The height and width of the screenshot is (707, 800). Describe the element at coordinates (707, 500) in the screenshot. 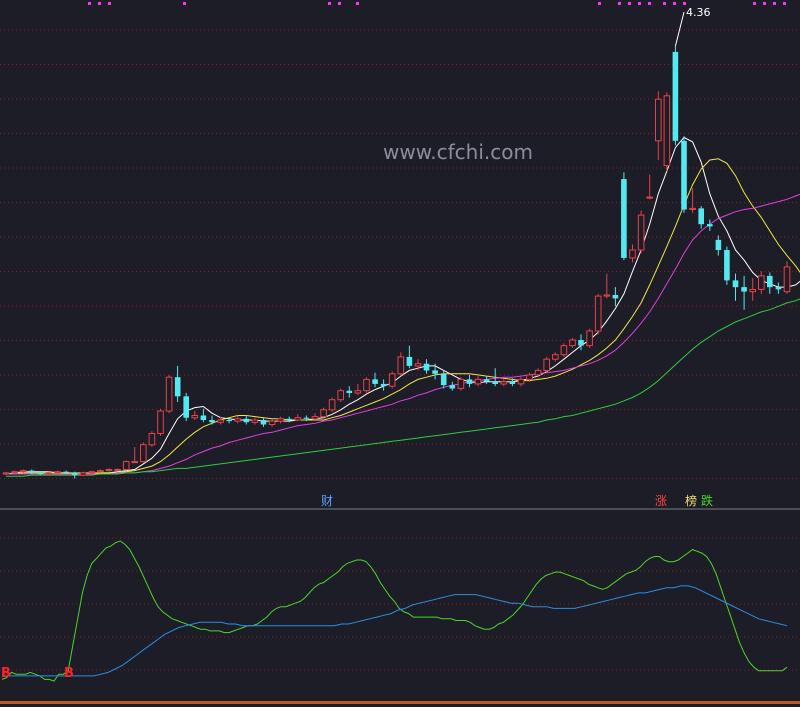

I see `event-marker: 跌` at that location.